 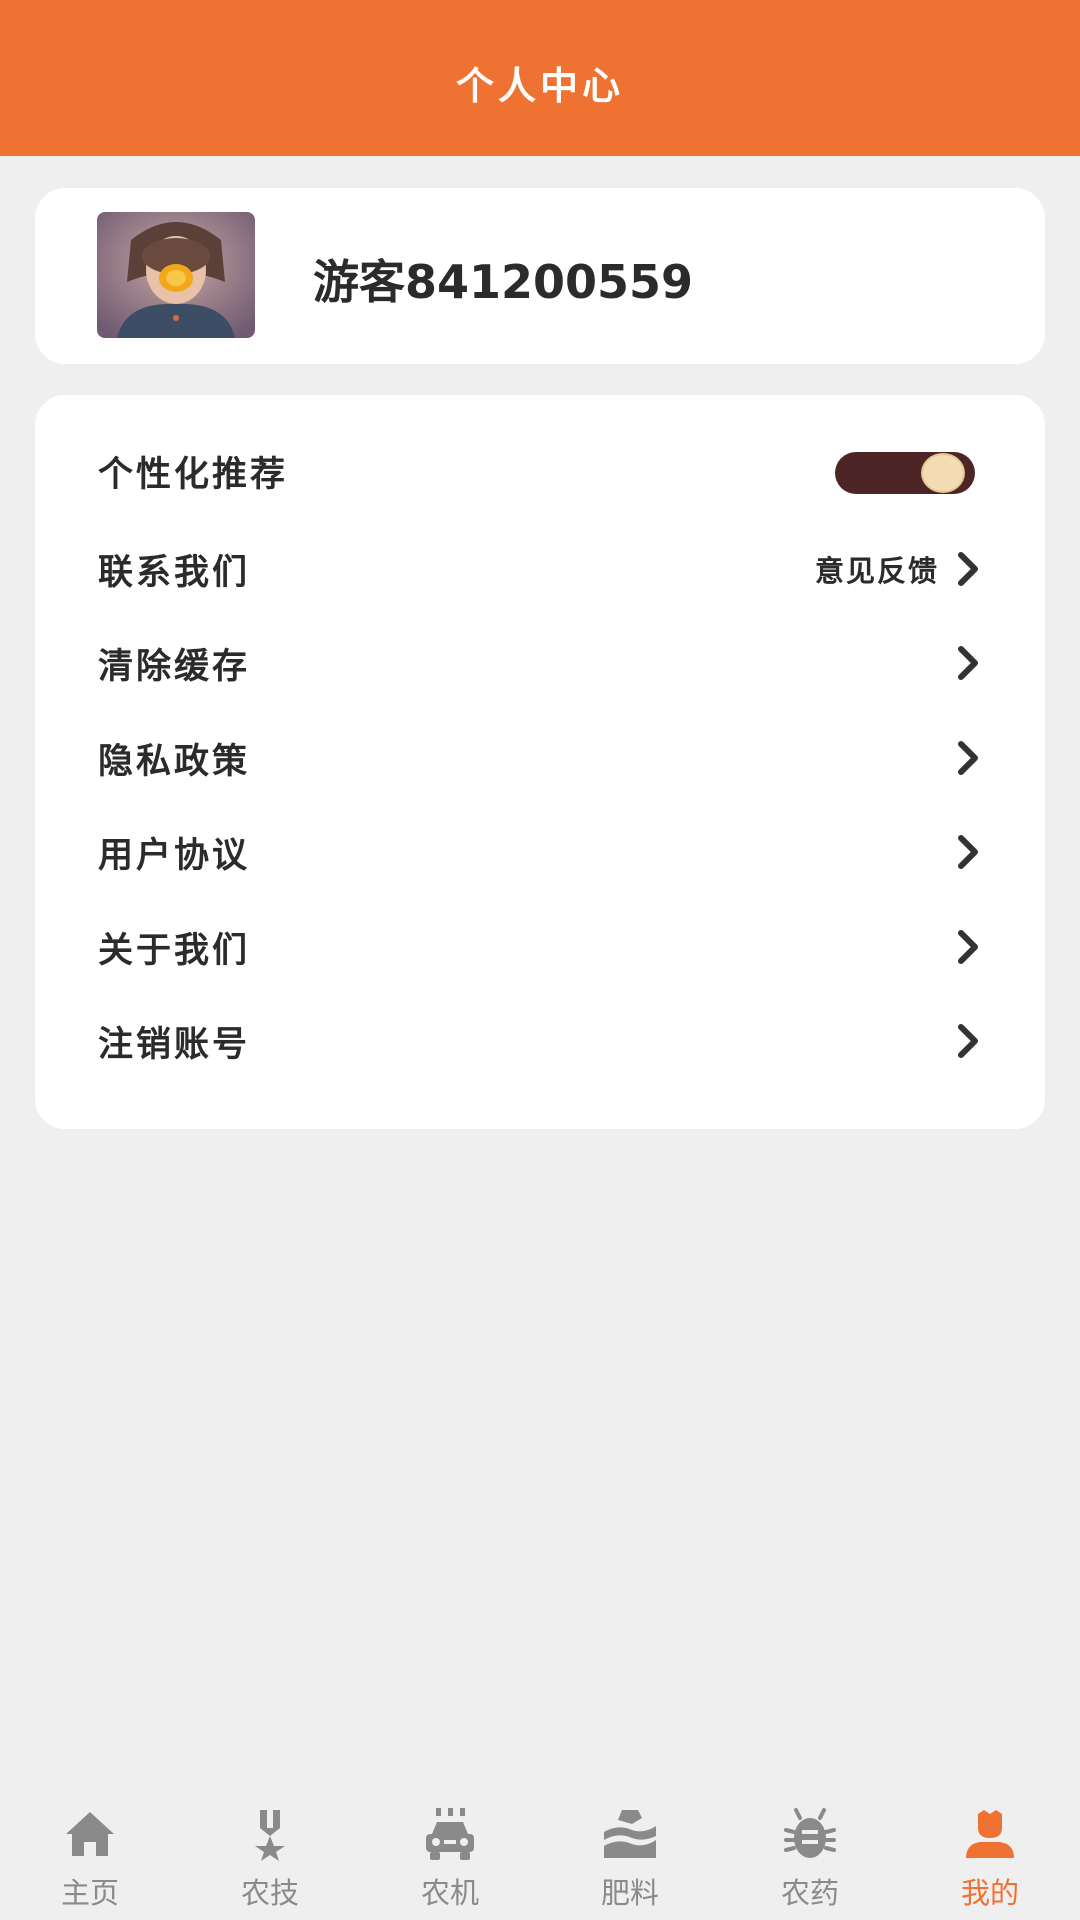 I want to click on menu-item-label: 隐私政策, so click(x=174, y=761).